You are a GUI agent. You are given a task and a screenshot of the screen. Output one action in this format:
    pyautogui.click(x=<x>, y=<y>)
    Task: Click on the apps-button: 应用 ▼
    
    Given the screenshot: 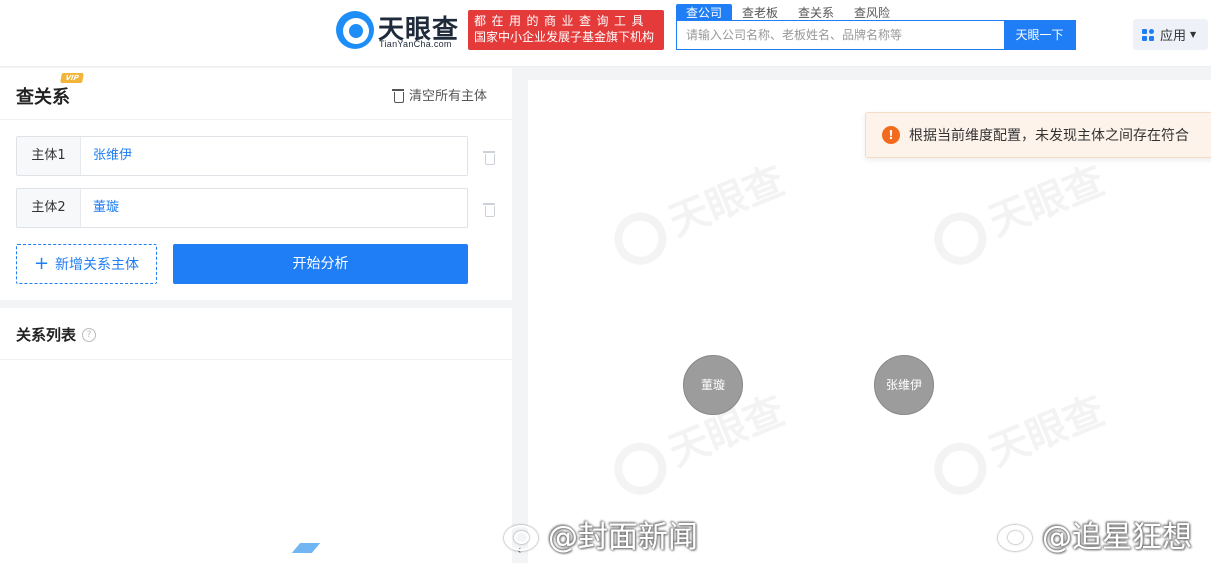 What is the action you would take?
    pyautogui.click(x=1170, y=34)
    